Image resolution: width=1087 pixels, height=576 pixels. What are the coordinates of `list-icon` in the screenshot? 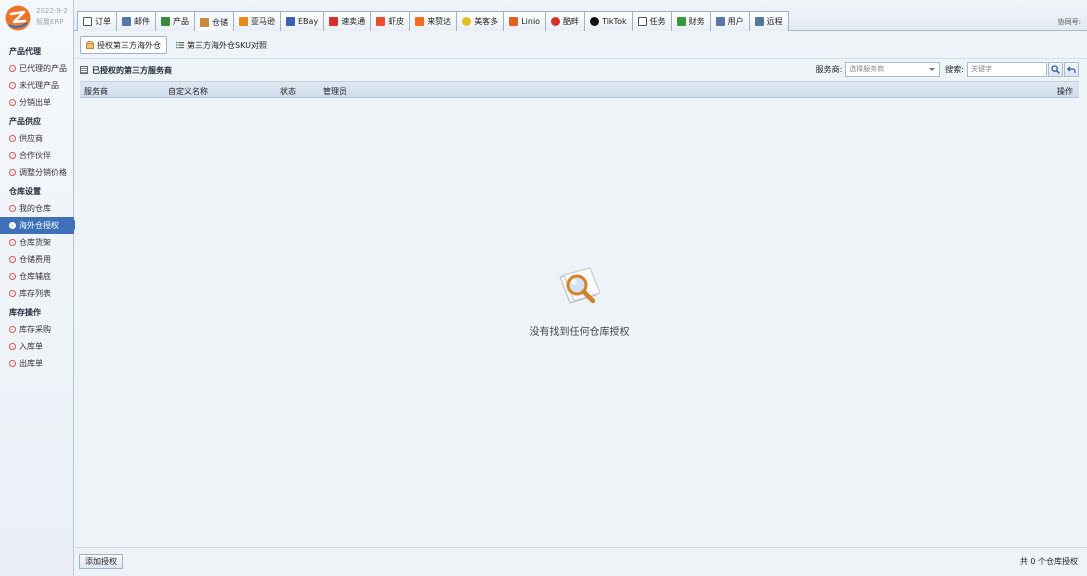 It's located at (180, 45).